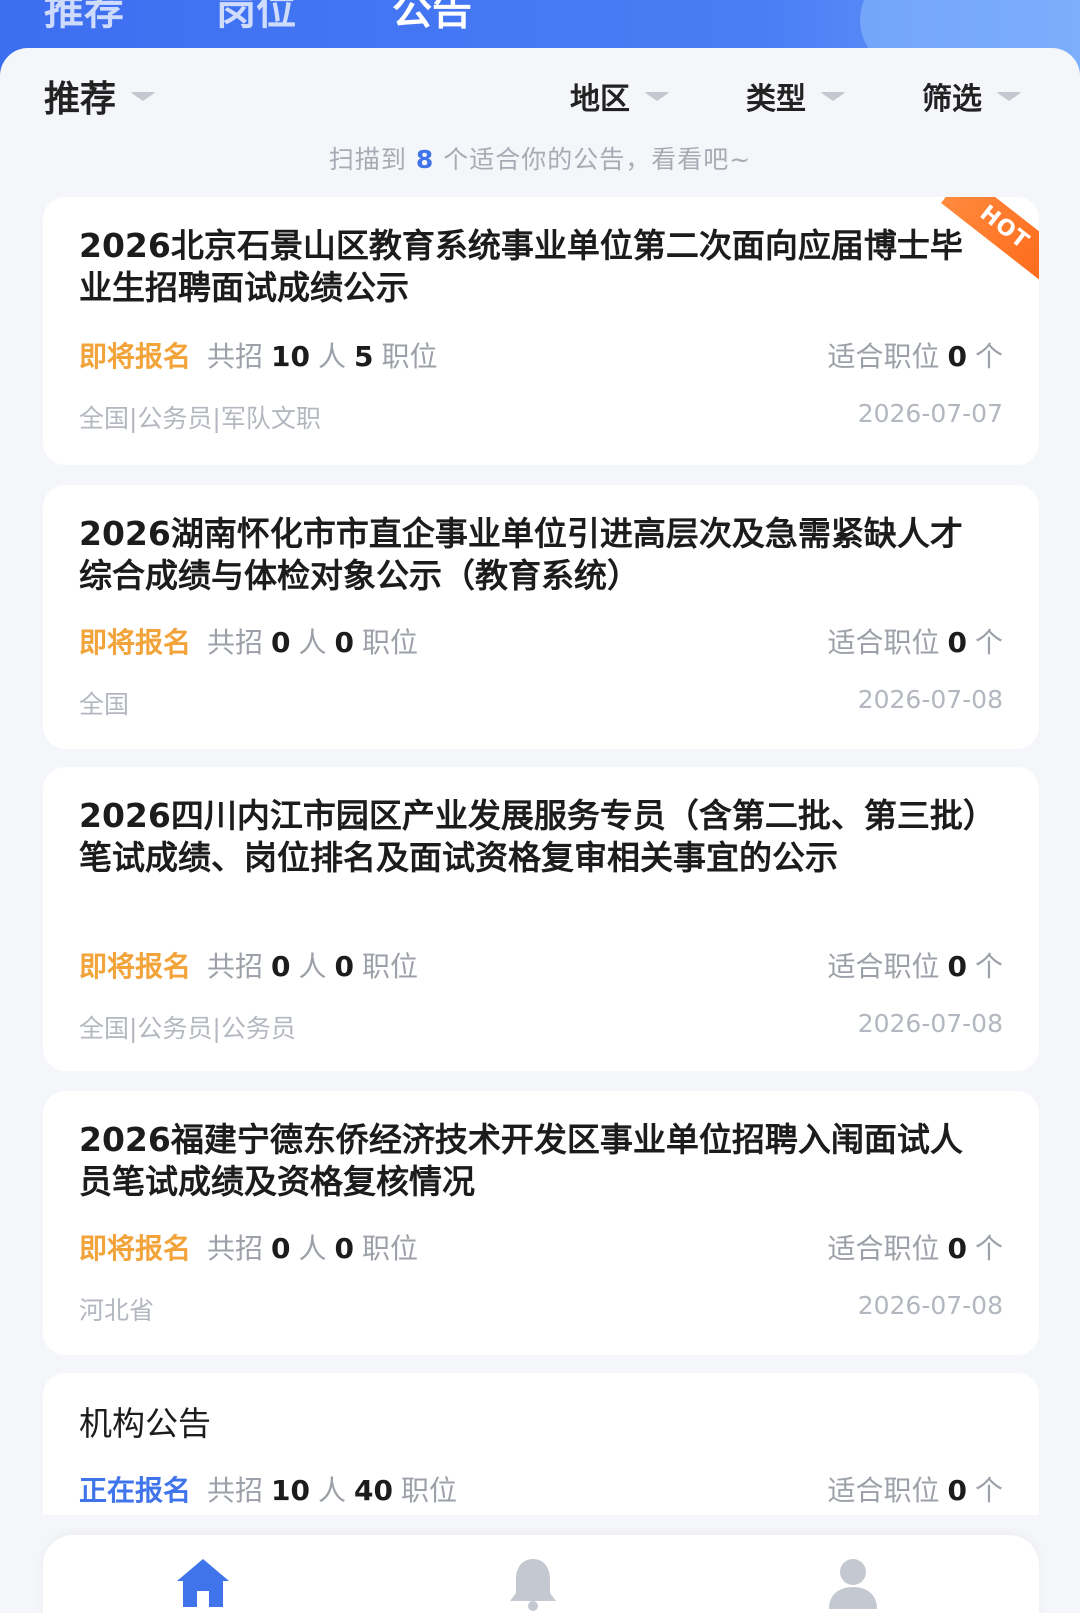 This screenshot has width=1080, height=1613. I want to click on filter-bar: 推荐 地区 类型 筛选, so click(540, 96).